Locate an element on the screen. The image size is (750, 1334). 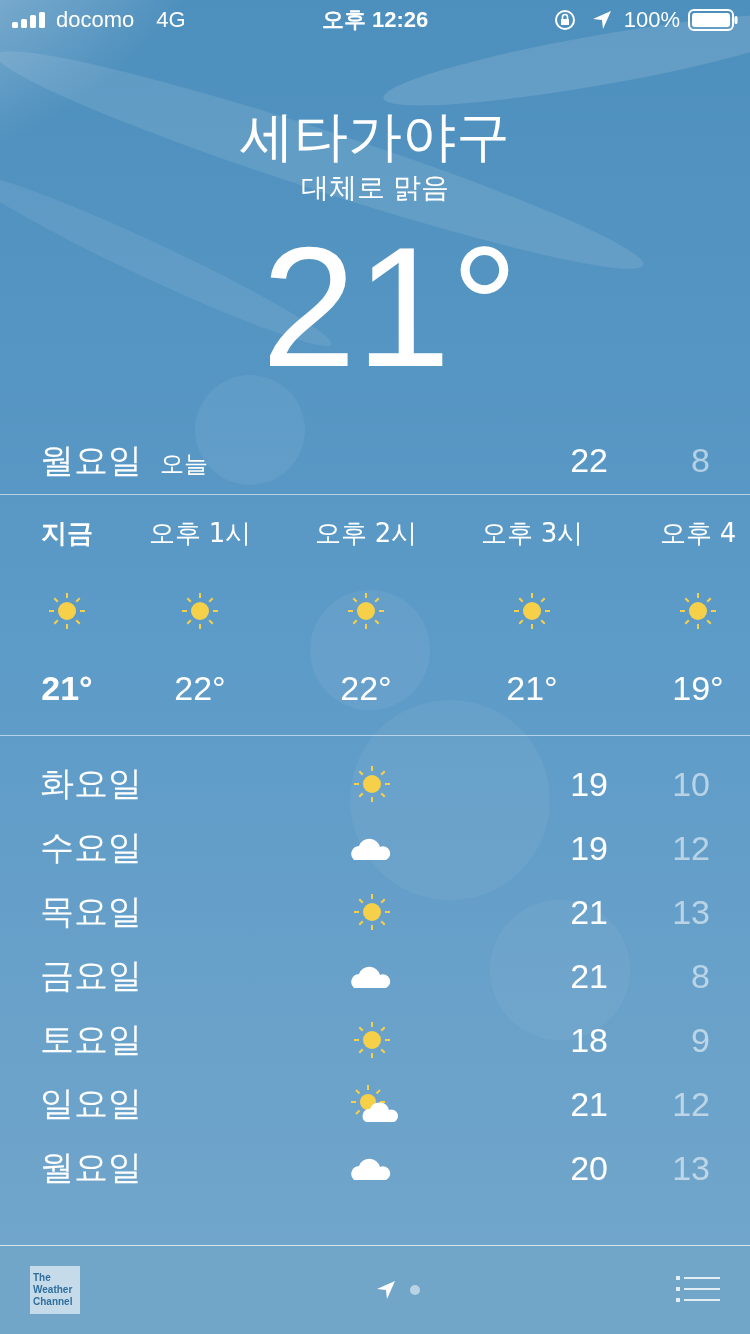
high-temperature: 18 is located at coordinates (588, 1040).